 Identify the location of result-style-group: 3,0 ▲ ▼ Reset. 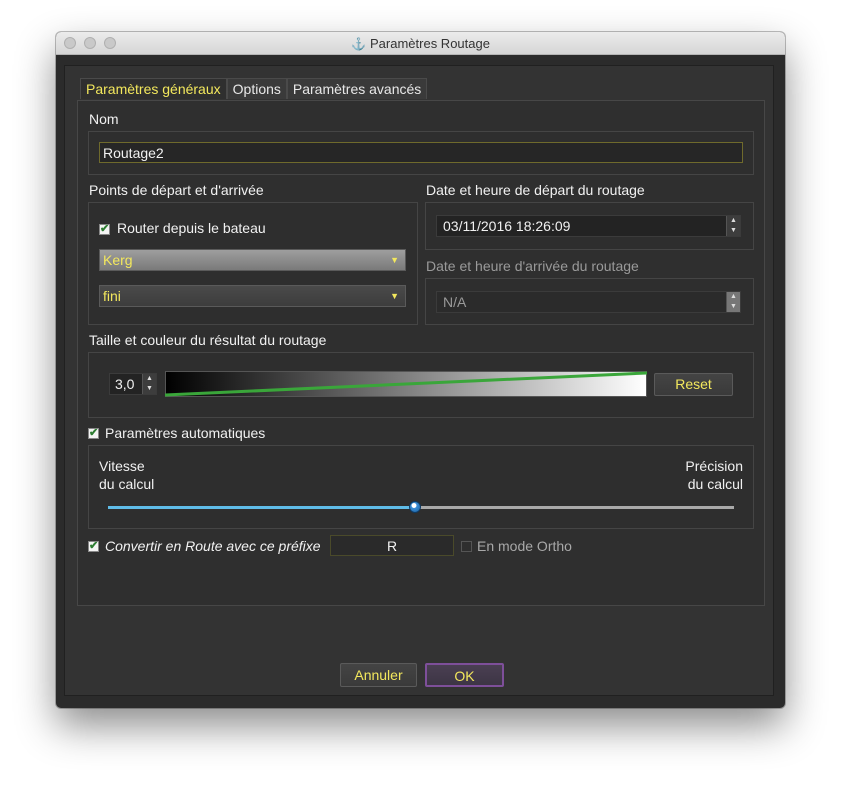
(421, 385).